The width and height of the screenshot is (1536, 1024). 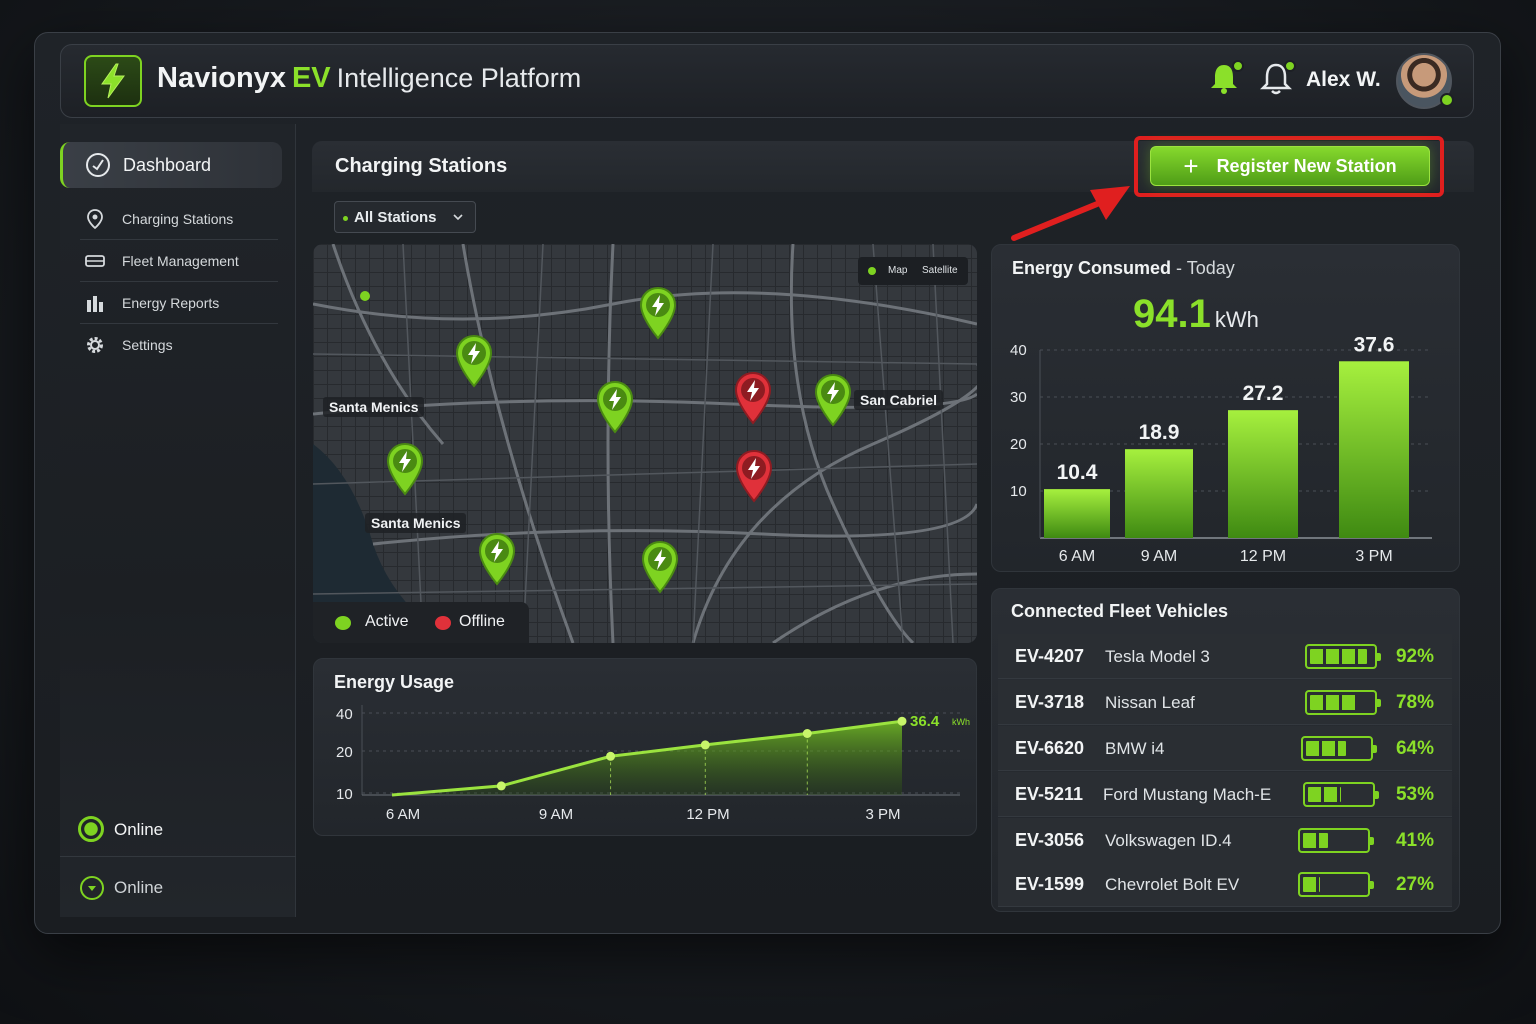 I want to click on notification-dot, so click(x=1238, y=66).